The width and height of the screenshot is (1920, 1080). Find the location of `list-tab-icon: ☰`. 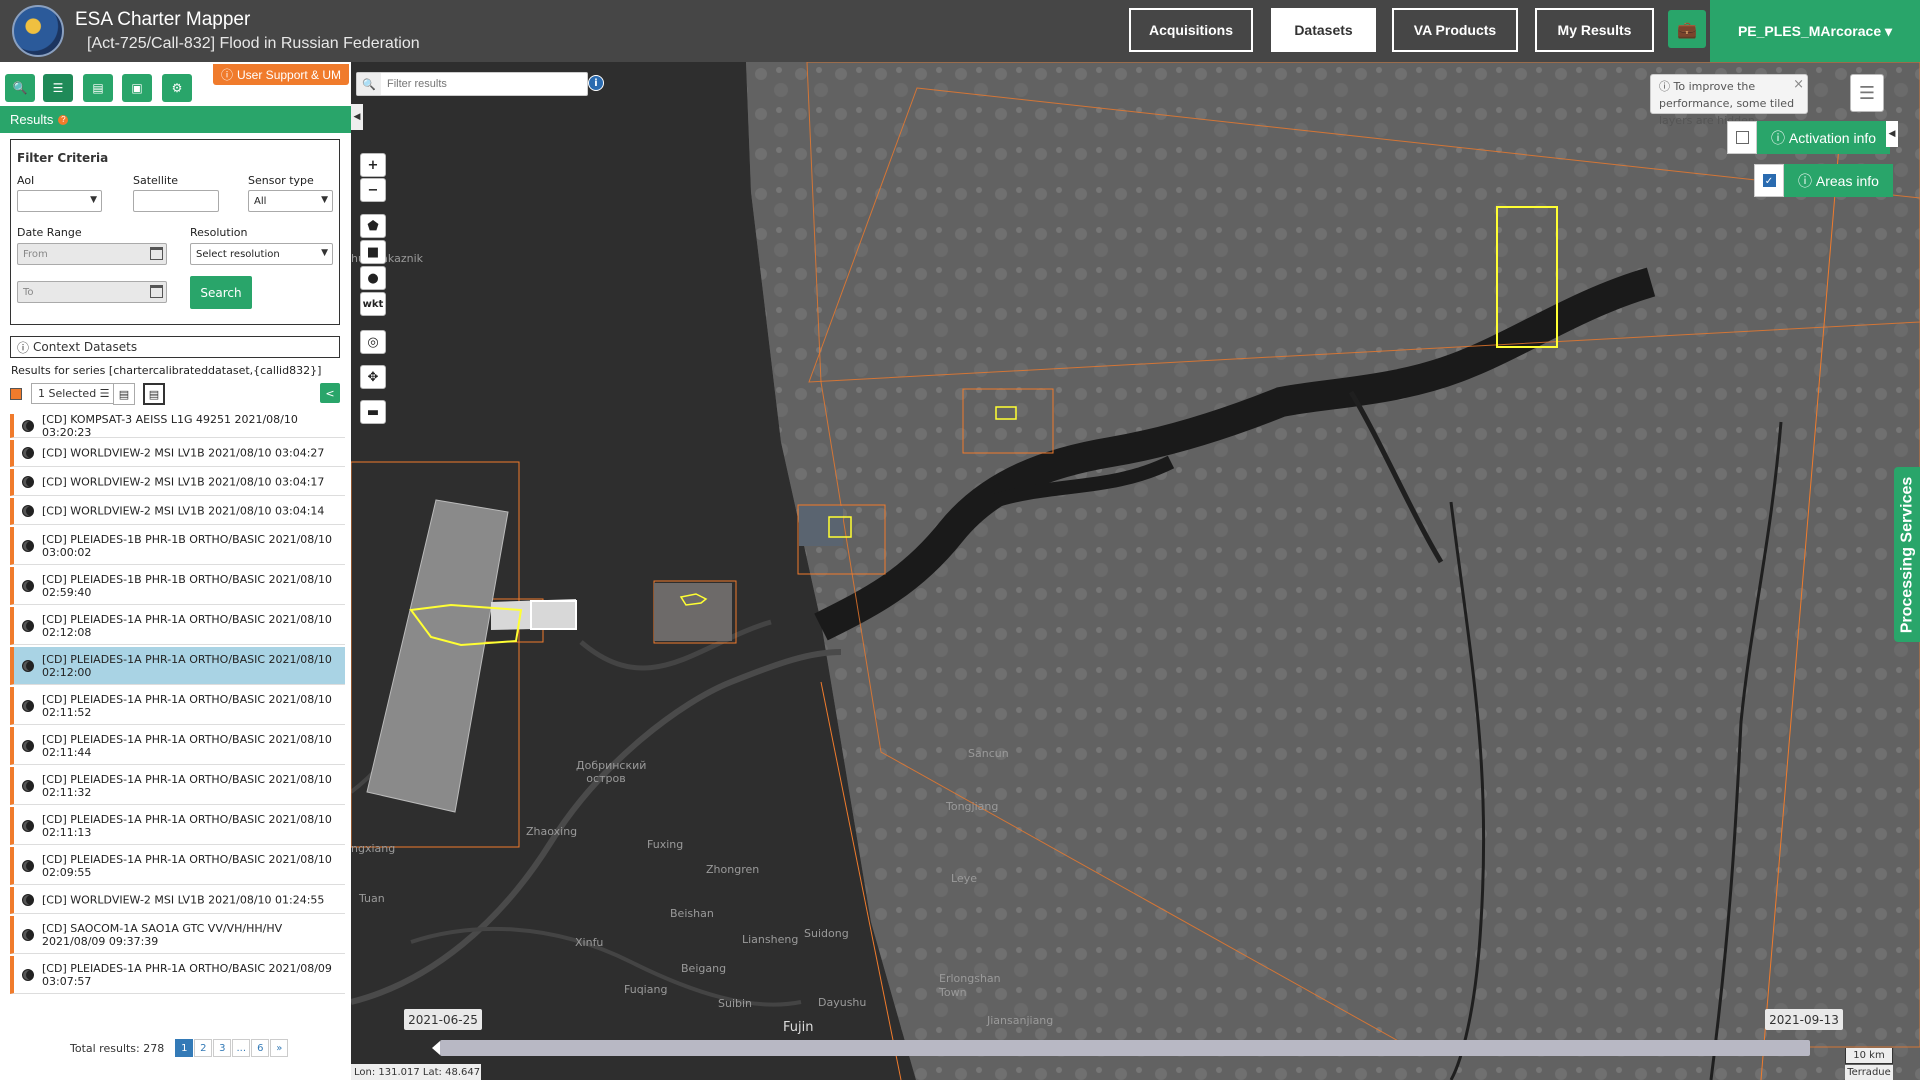

list-tab-icon: ☰ is located at coordinates (58, 88).